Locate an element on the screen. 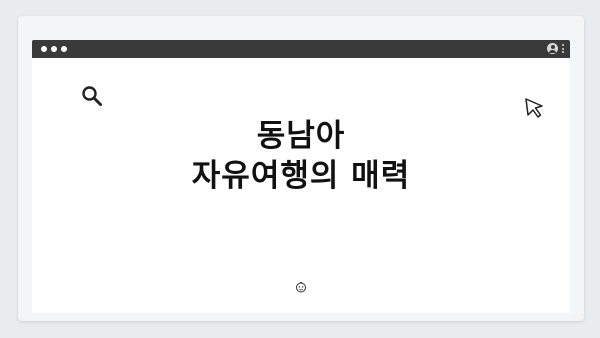 The image size is (600, 338). minimize-window-button is located at coordinates (54, 49).